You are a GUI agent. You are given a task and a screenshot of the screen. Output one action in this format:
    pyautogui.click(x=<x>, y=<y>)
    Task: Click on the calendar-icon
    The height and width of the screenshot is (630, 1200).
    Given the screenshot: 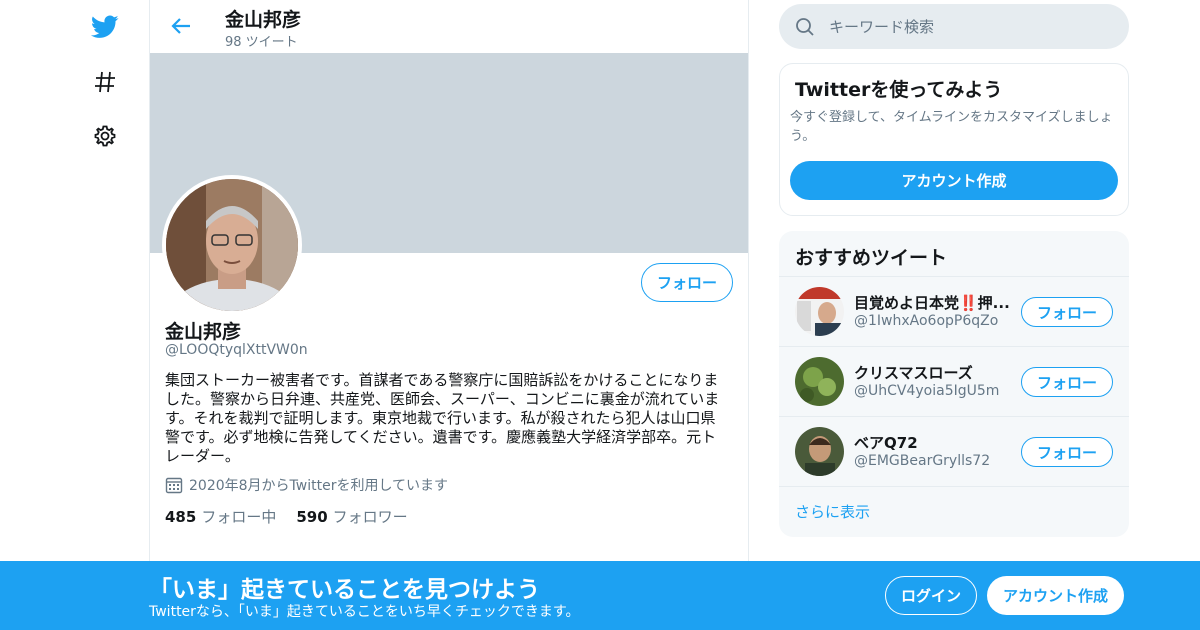 What is the action you would take?
    pyautogui.click(x=174, y=485)
    